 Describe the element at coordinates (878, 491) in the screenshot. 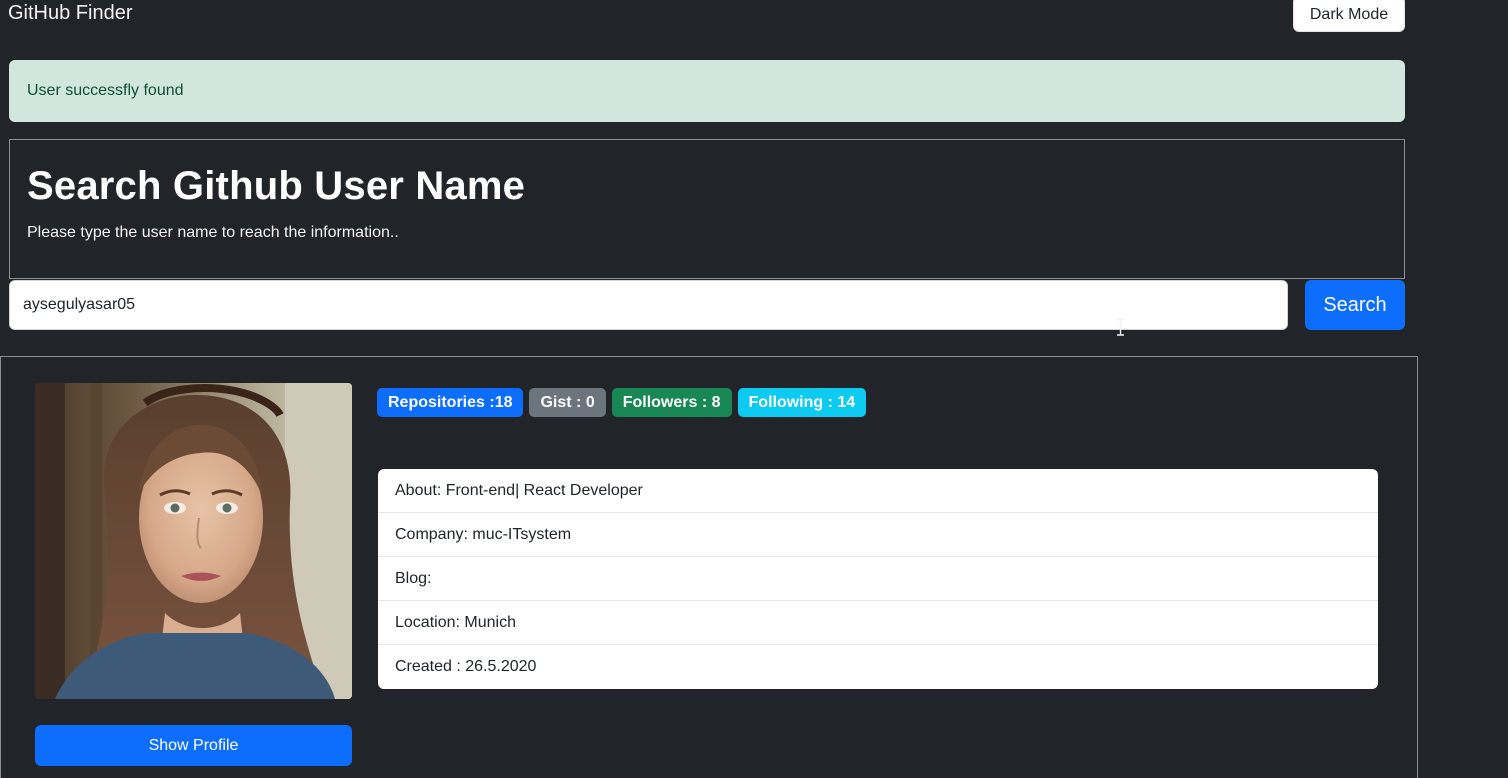

I see `detail-about: About: Front-end| React Developer` at that location.